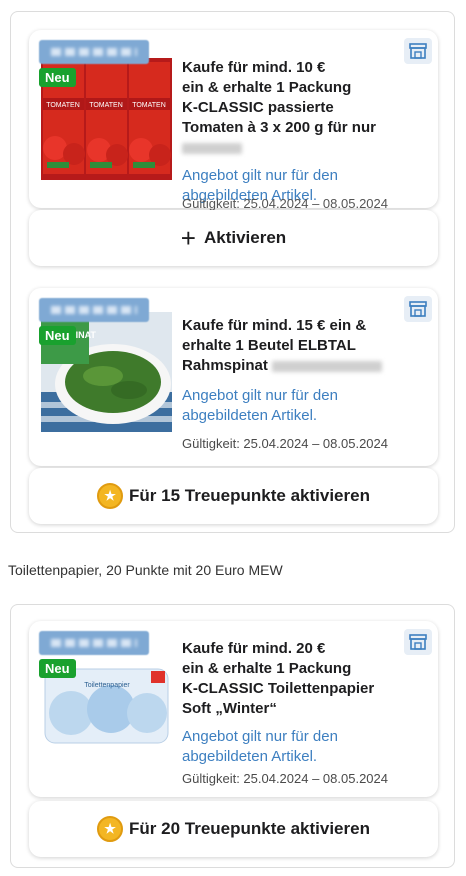 The height and width of the screenshot is (876, 466). I want to click on plus-icon: +, so click(188, 238).